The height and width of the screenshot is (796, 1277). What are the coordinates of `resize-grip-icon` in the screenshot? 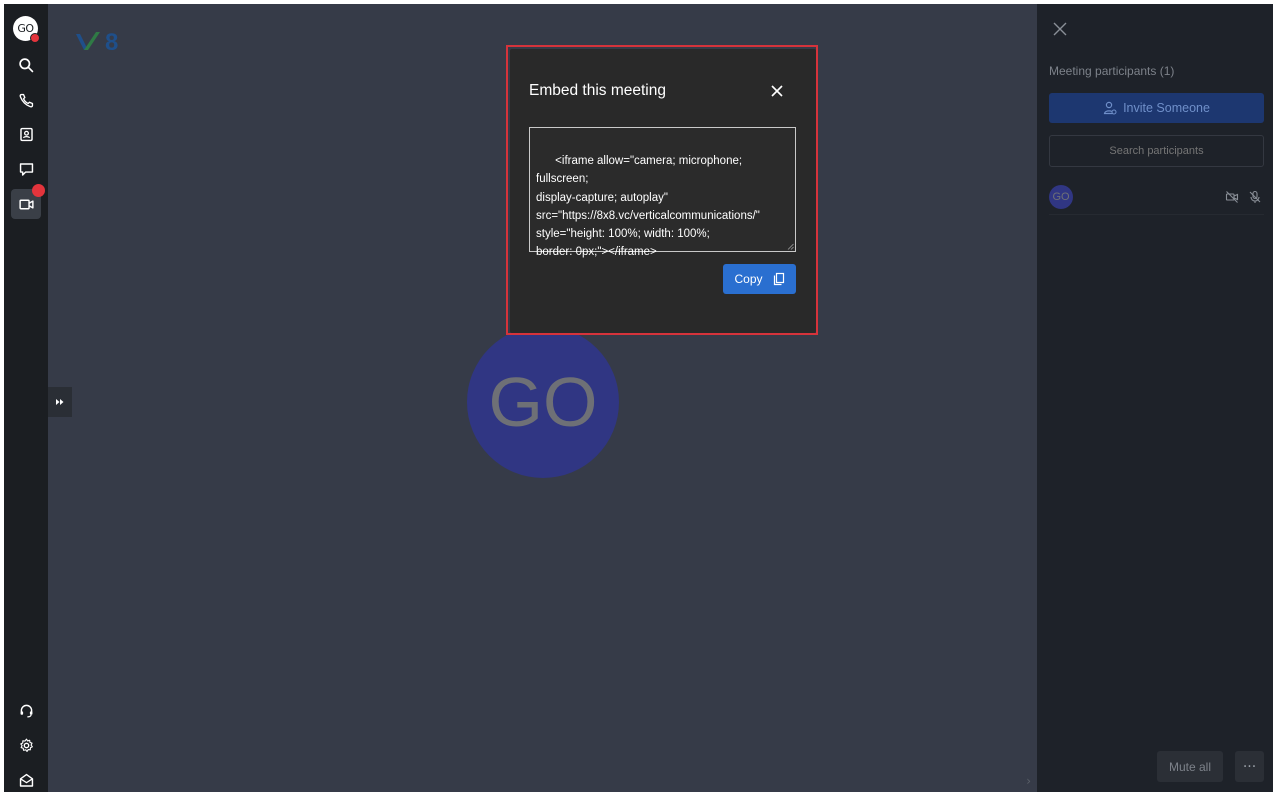 It's located at (790, 246).